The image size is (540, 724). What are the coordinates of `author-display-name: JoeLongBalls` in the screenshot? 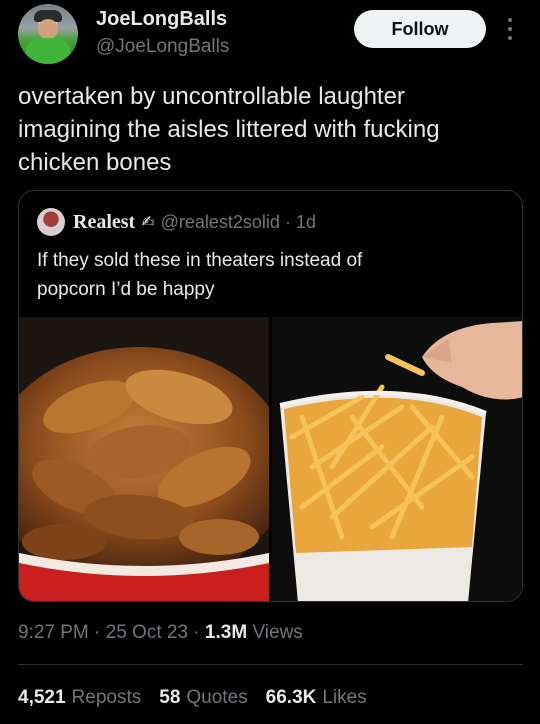 It's located at (161, 19).